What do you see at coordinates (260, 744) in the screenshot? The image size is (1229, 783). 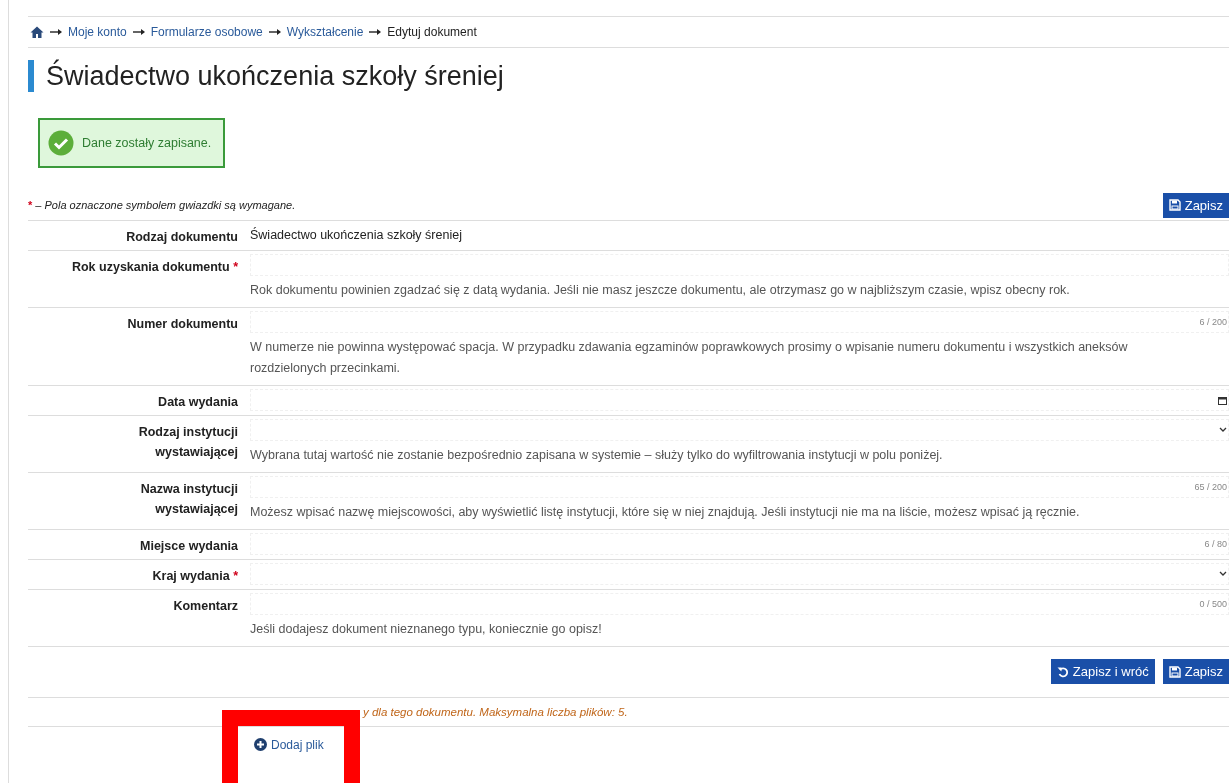 I see `plus-circle-icon` at bounding box center [260, 744].